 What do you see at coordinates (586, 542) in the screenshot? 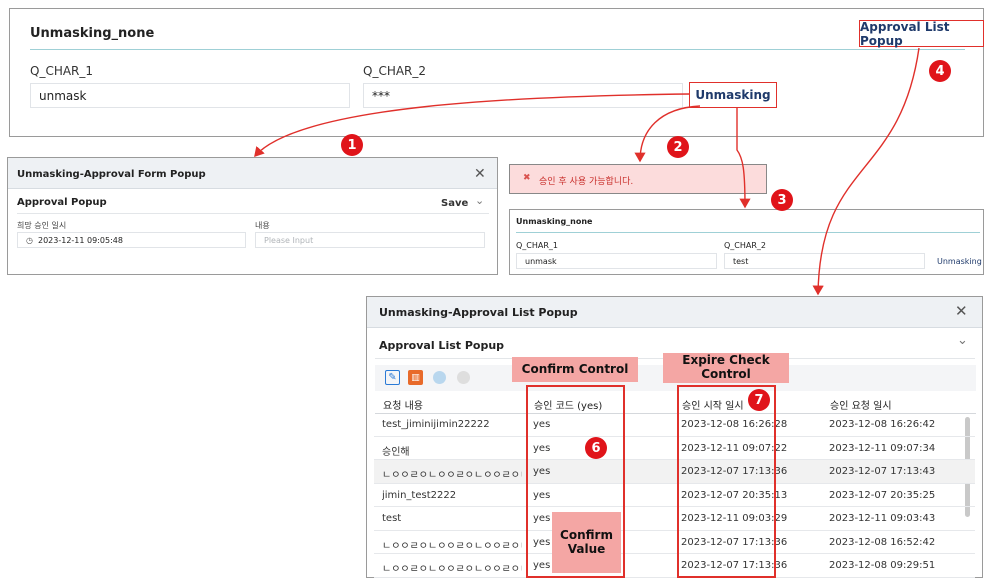
I see `confirm-value-label: Confirm Value` at bounding box center [586, 542].